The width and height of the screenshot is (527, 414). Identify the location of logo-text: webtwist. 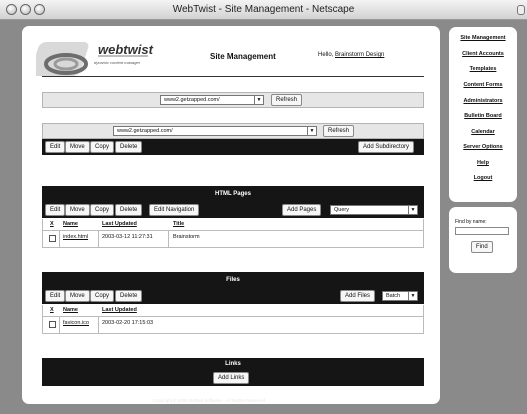
(125, 49).